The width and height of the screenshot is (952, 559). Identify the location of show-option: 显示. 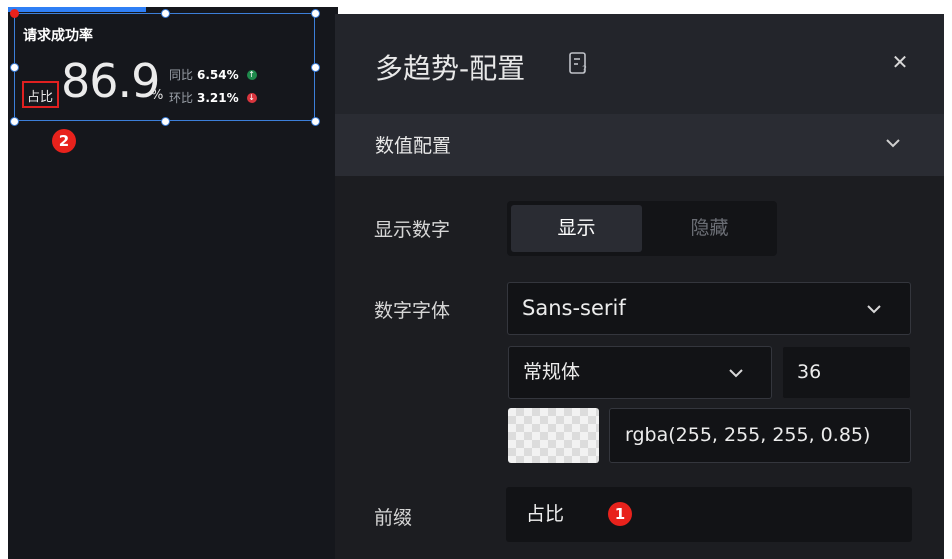
(576, 228).